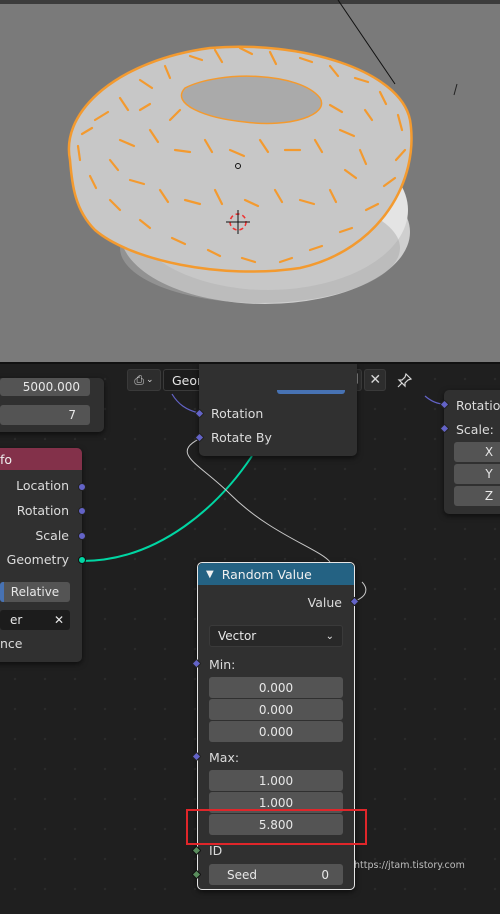 The width and height of the screenshot is (500, 914). Describe the element at coordinates (42, 485) in the screenshot. I see `location-socket-label: Location` at that location.